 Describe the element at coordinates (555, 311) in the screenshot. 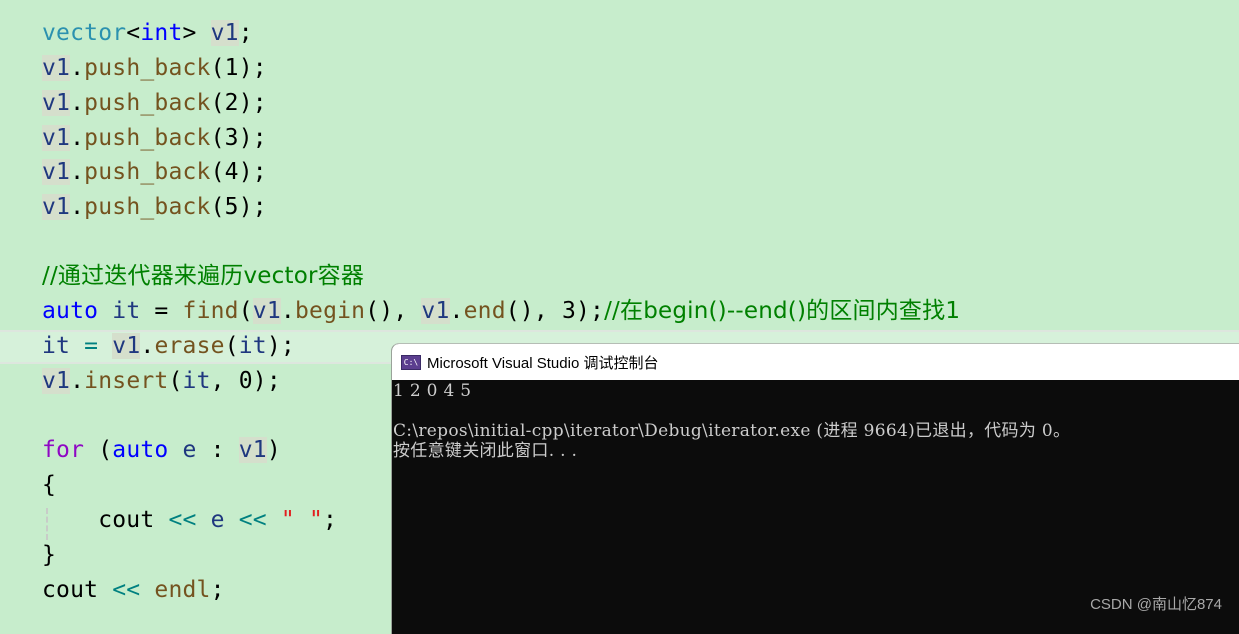

I see `args-token: (), 3);` at that location.